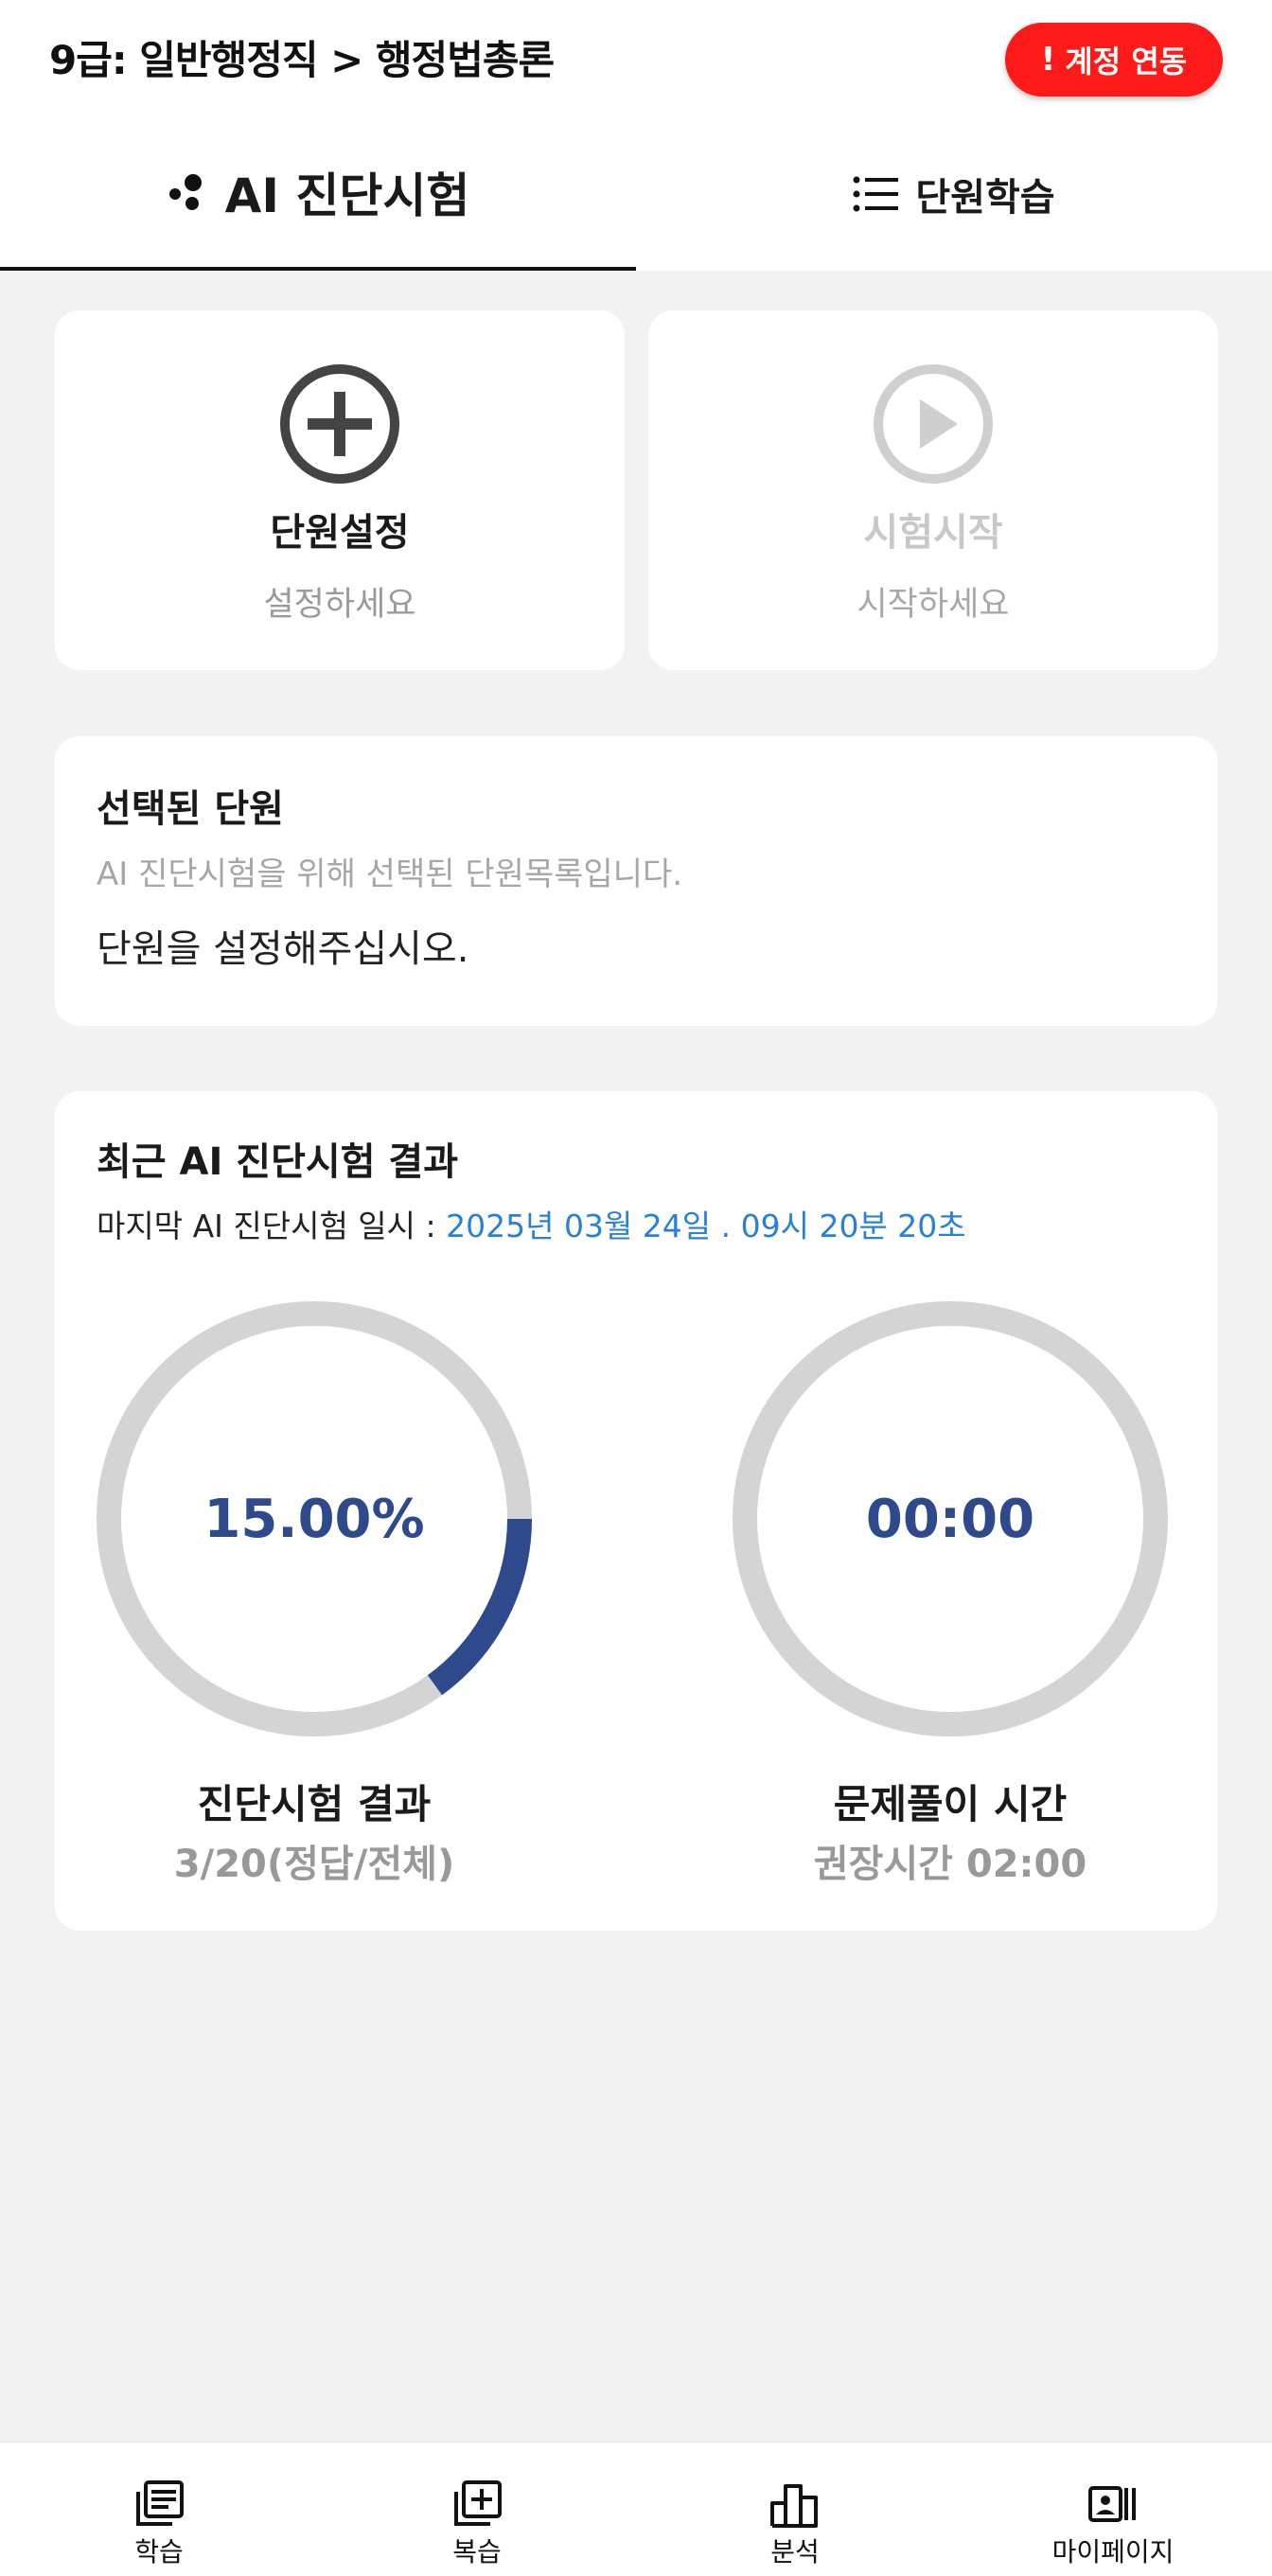  I want to click on top-header: 9급: 일반행정직 > 행정법총론 ! 계정 연동, so click(636, 58).